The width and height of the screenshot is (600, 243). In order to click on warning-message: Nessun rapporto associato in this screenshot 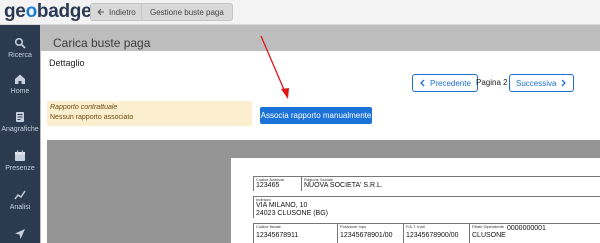, I will do `click(92, 117)`.